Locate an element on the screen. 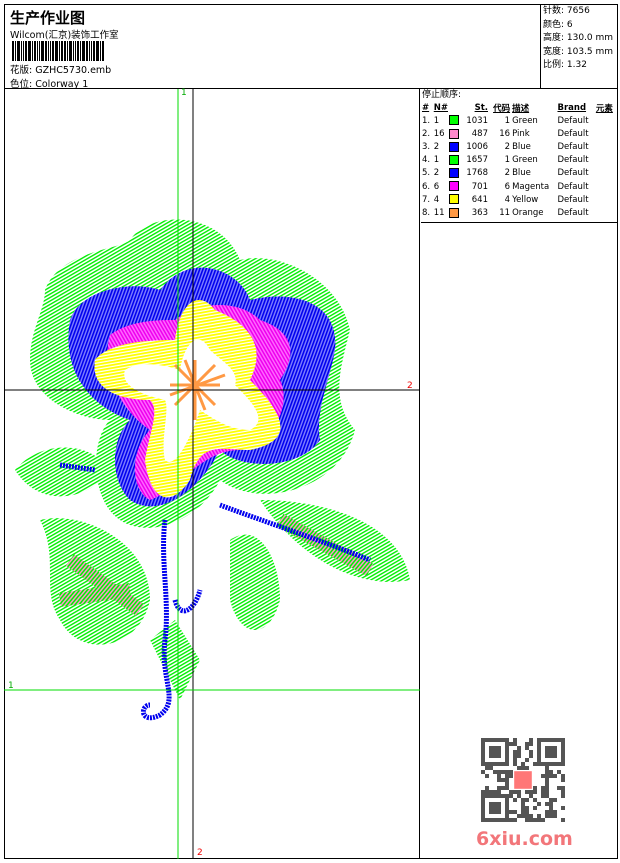  table-row: 7. 4 641 4 Yellow Default is located at coordinates (519, 199).